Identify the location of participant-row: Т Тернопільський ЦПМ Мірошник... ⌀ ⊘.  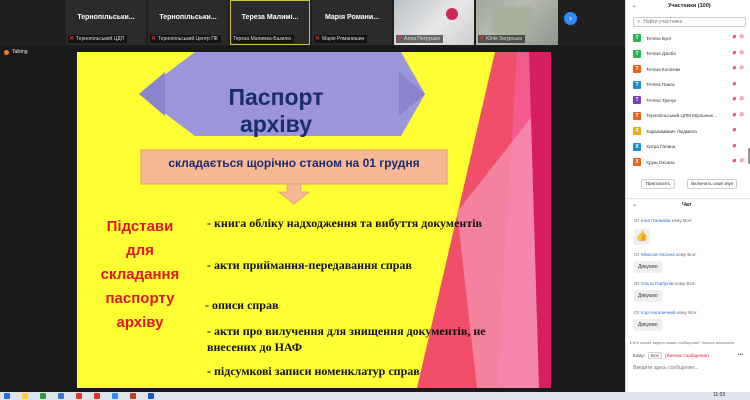
(689, 116).